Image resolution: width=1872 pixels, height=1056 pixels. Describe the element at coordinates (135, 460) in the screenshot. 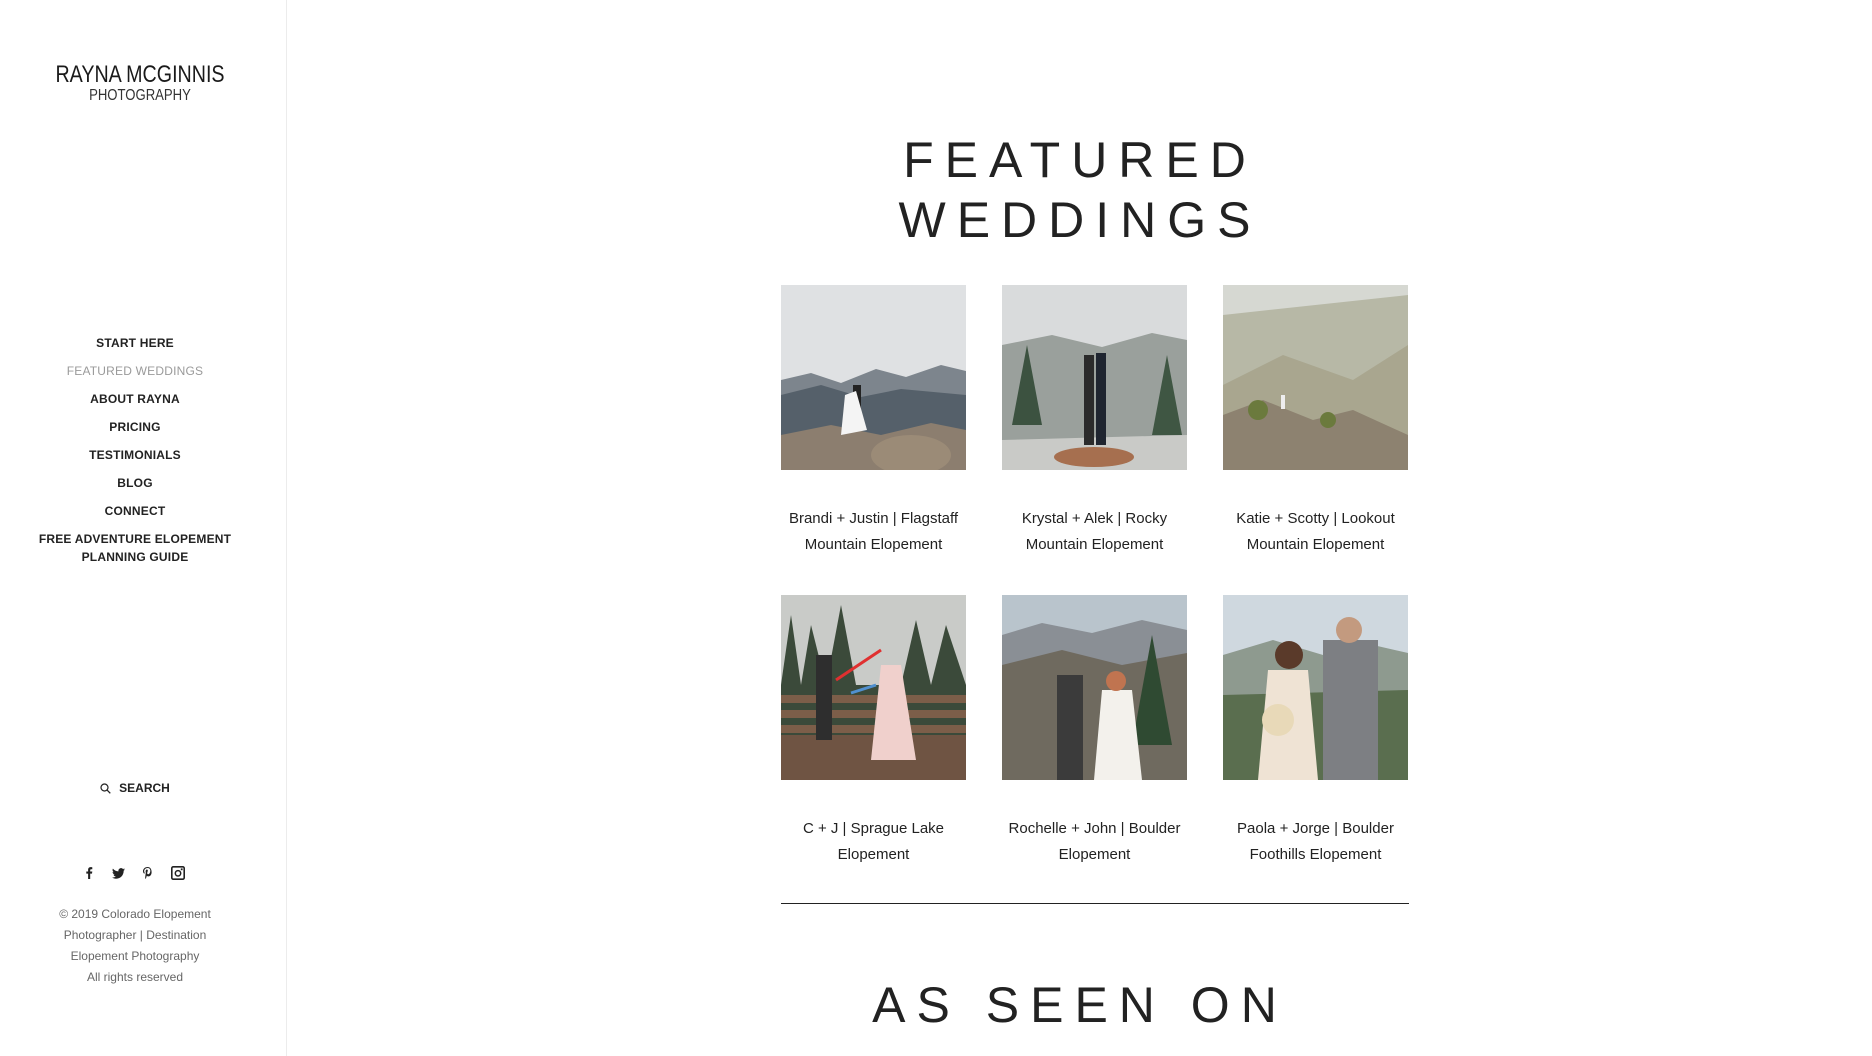

I see `nav-item-testimonials: TESTIMONIALS` at that location.